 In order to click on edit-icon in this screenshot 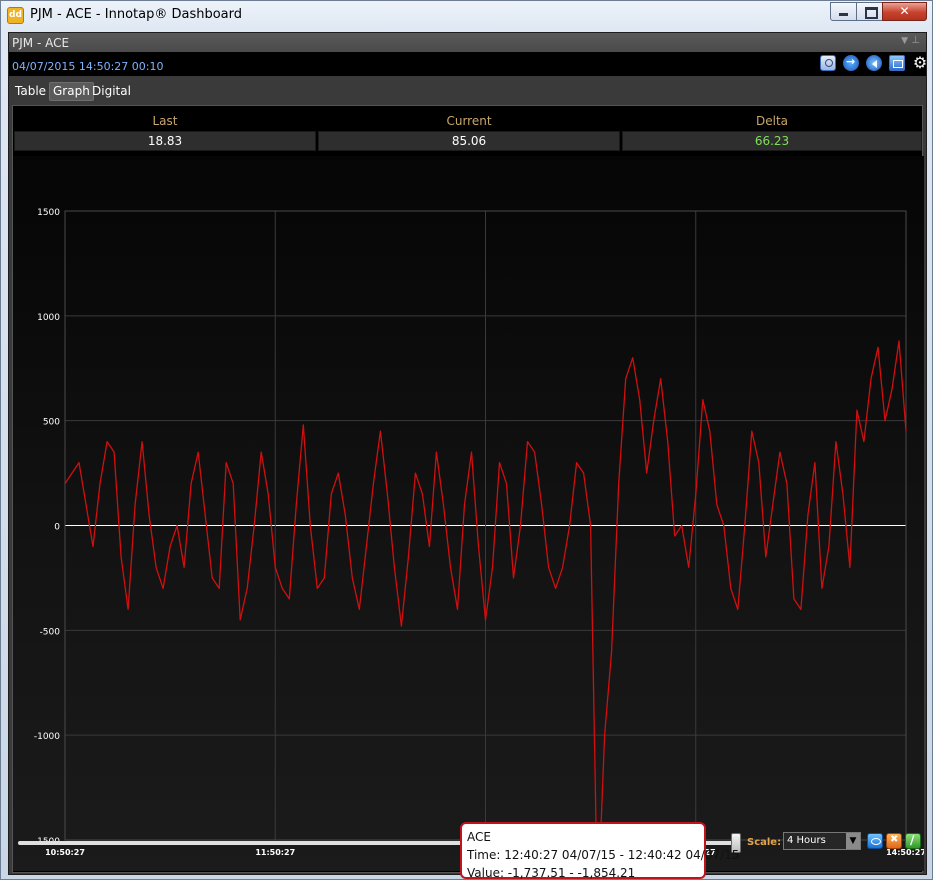, I will do `click(913, 841)`.